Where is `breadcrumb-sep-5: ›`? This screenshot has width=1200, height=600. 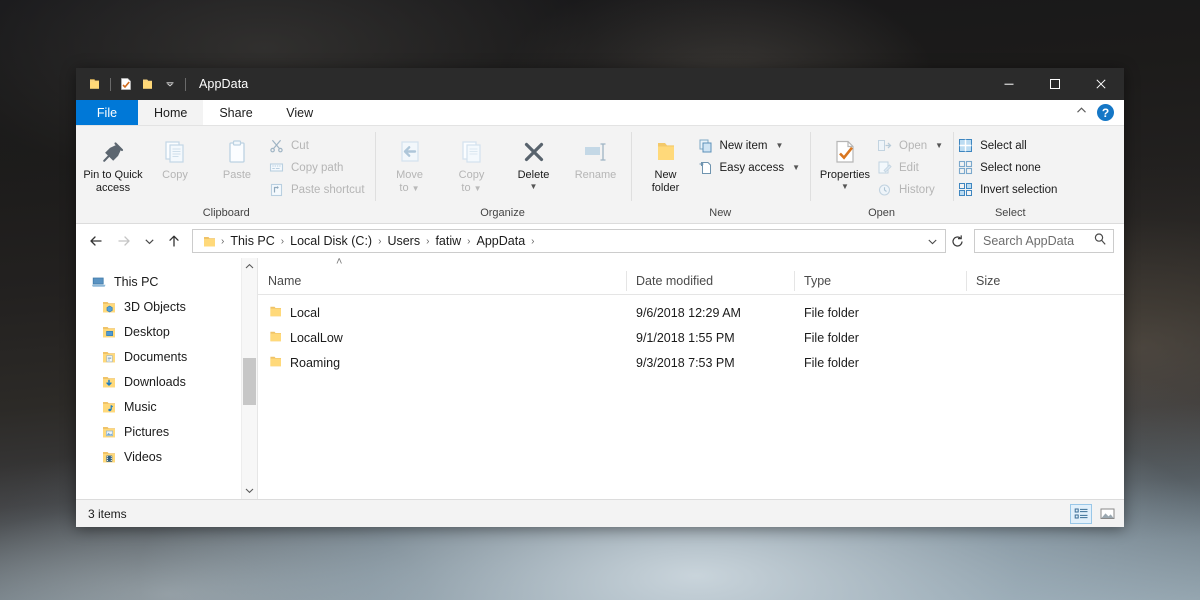 breadcrumb-sep-5: › is located at coordinates (532, 241).